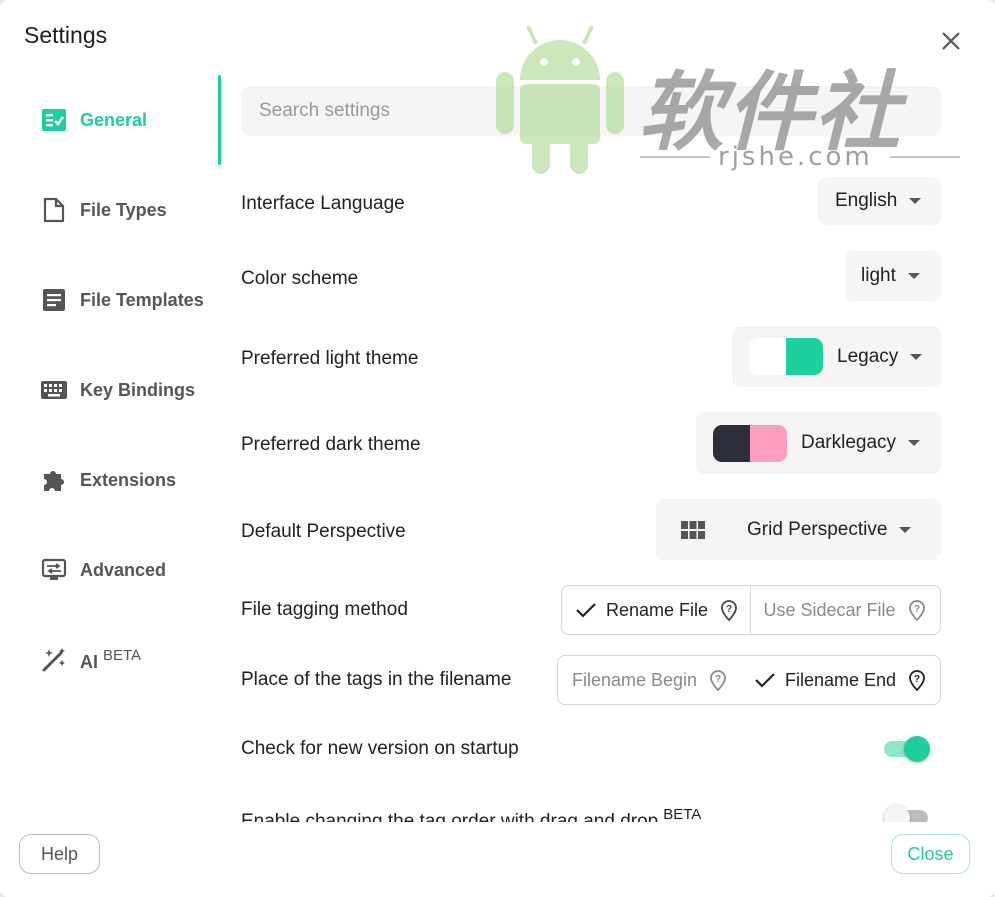 This screenshot has width=995, height=897. What do you see at coordinates (866, 200) in the screenshot?
I see `select-value: English` at bounding box center [866, 200].